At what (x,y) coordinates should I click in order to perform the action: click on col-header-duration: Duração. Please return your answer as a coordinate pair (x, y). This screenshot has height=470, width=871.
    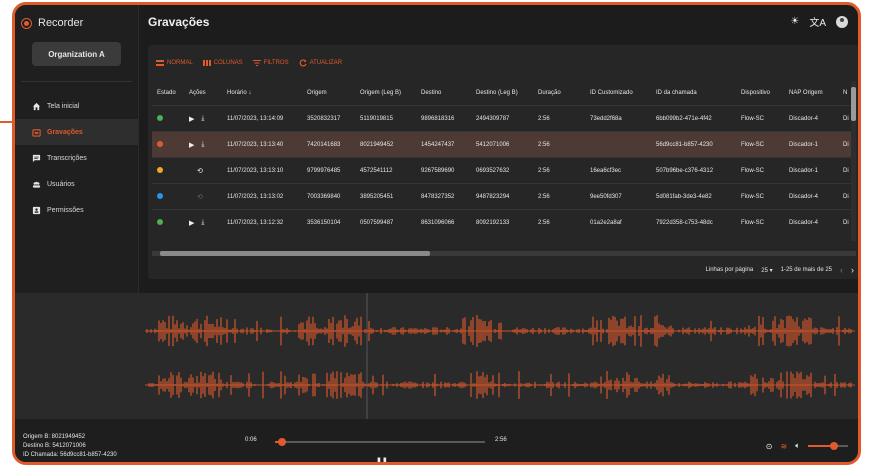
    Looking at the image, I should click on (559, 93).